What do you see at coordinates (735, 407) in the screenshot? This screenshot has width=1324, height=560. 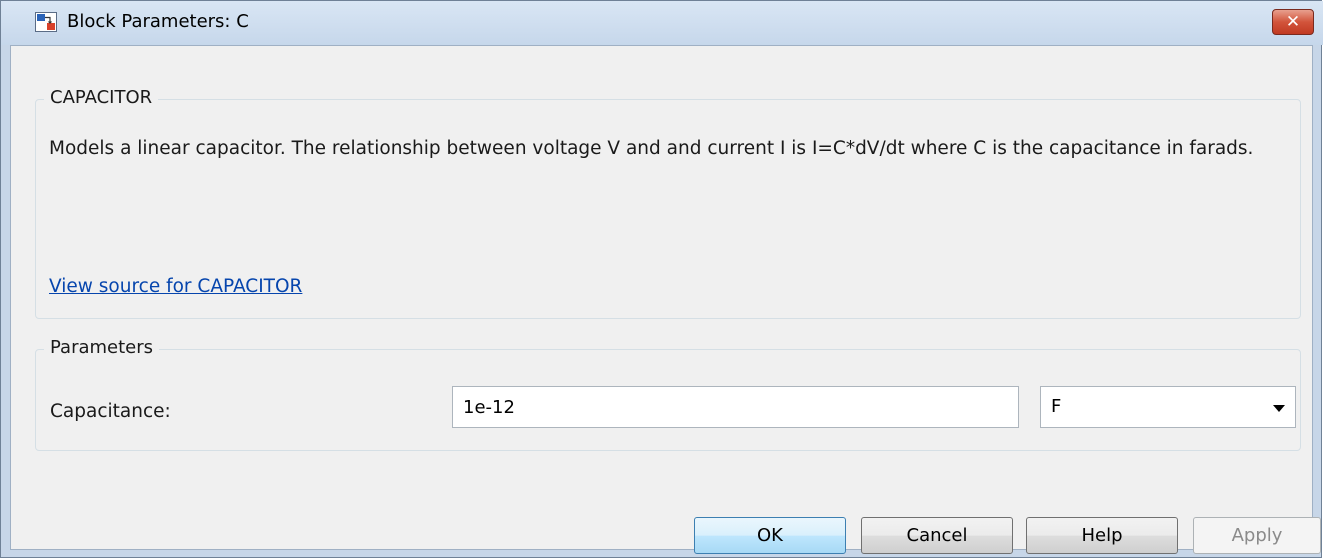 I see `capacitance-input` at bounding box center [735, 407].